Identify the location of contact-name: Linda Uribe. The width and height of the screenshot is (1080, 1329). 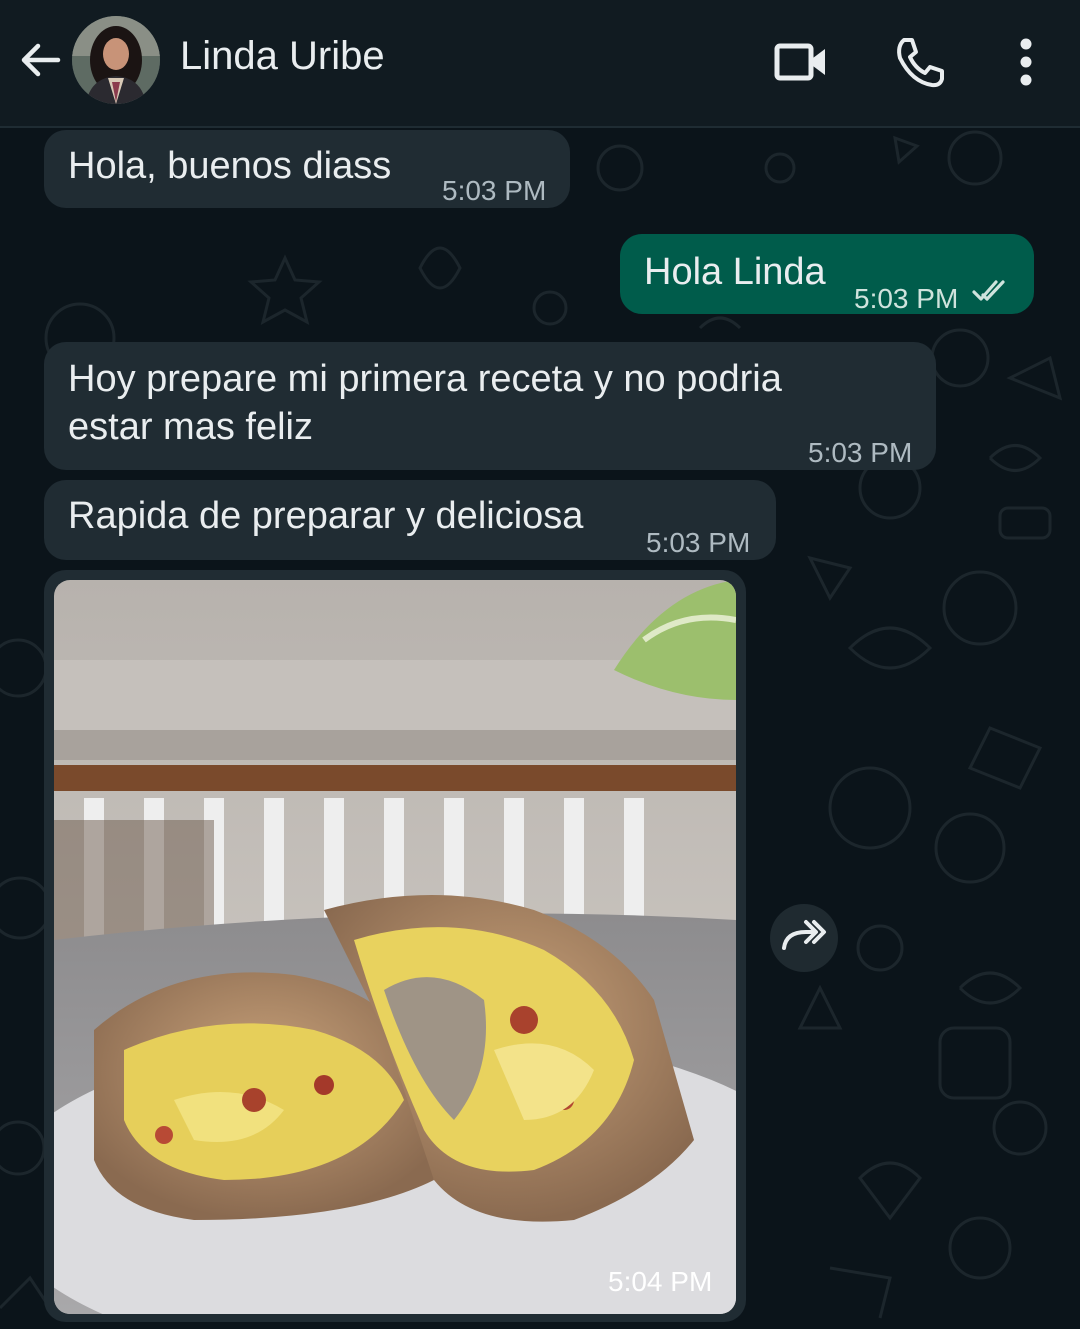
(282, 56).